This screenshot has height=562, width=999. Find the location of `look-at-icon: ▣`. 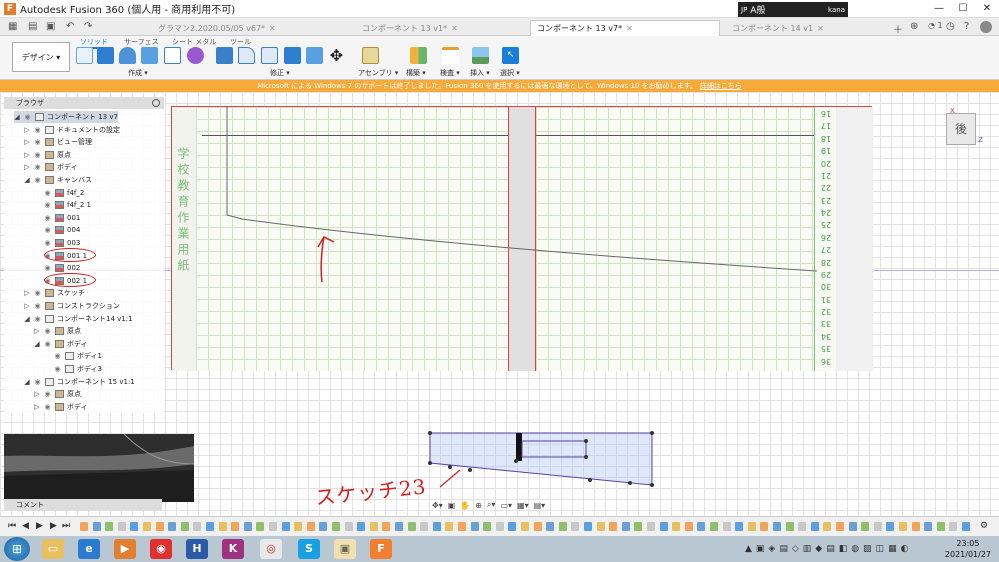

look-at-icon: ▣ is located at coordinates (452, 505).